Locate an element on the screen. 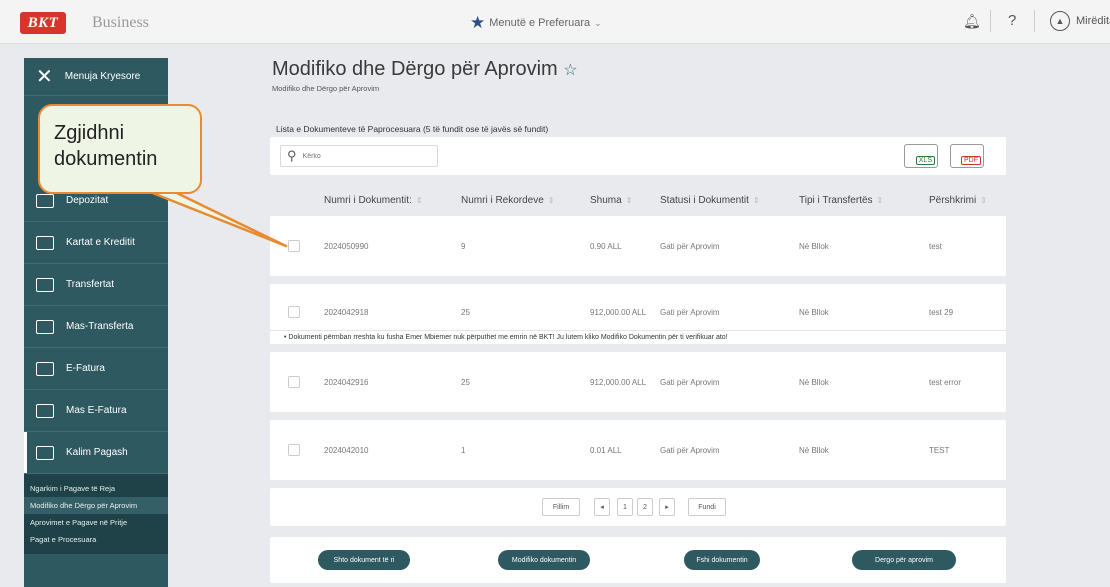 The width and height of the screenshot is (1110, 587). send-for-approval-button: Dergo për aprovim is located at coordinates (904, 560).